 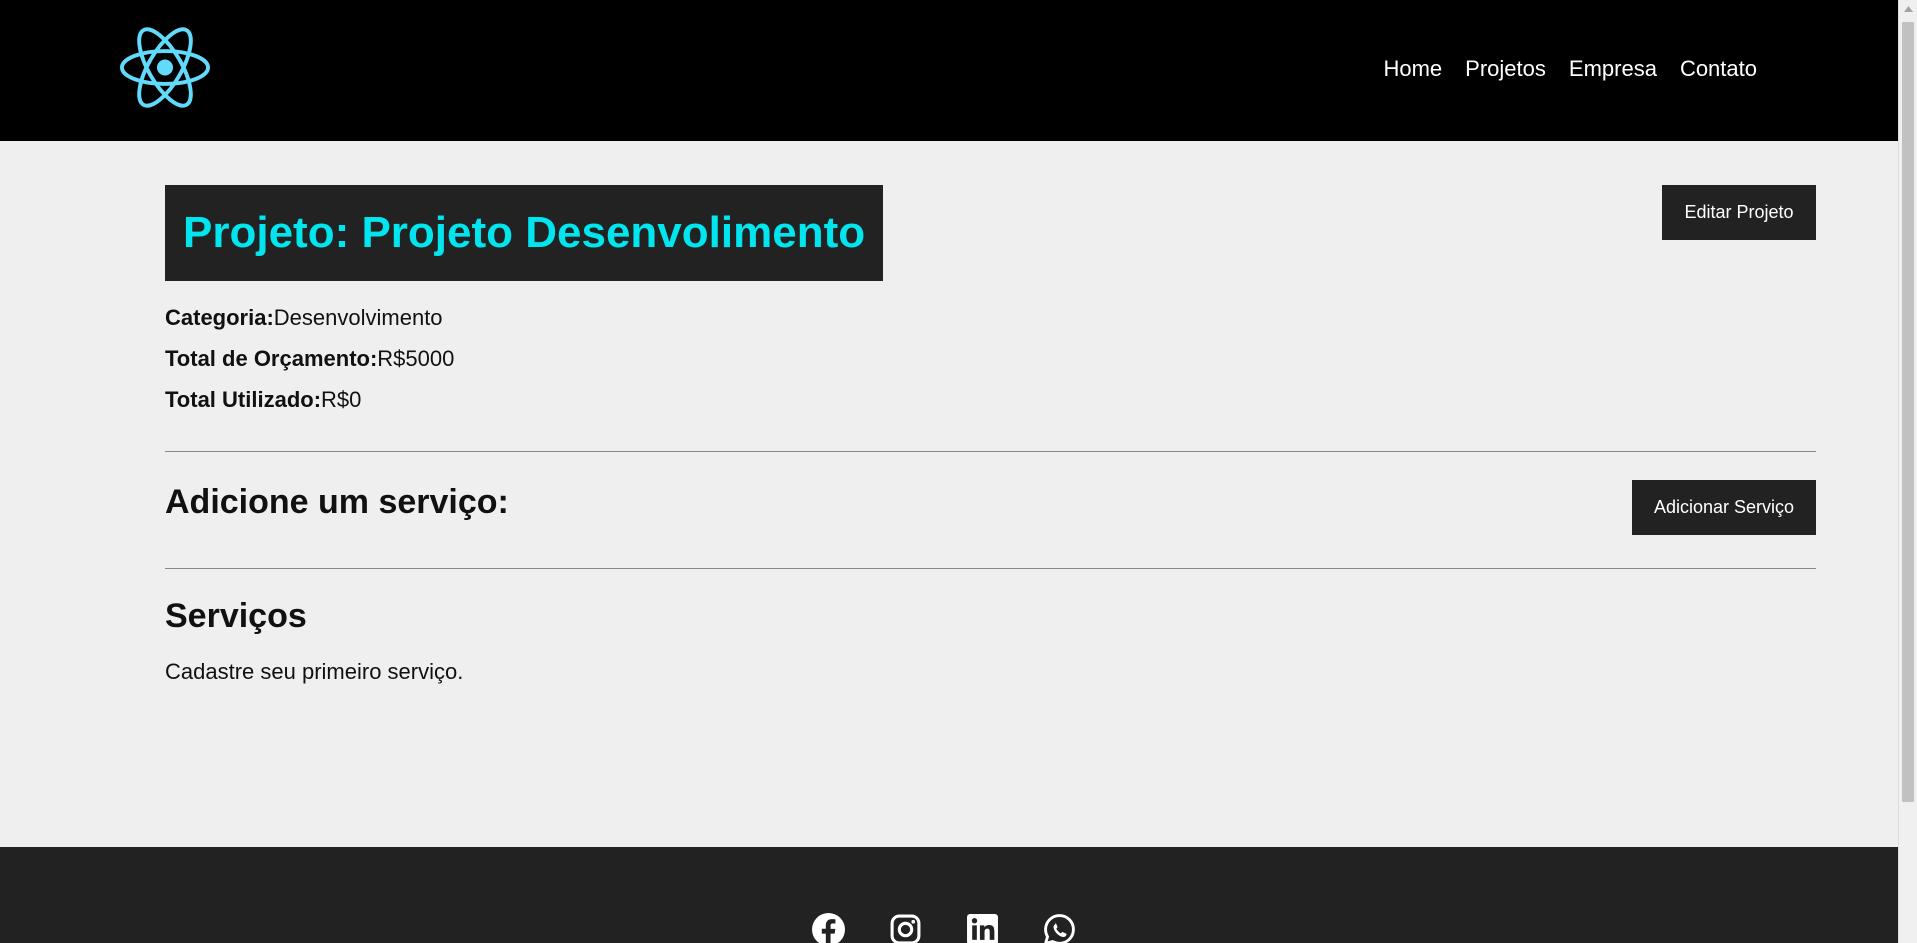 I want to click on nav-links: Home Projetos Empresa Contato, so click(x=1570, y=69).